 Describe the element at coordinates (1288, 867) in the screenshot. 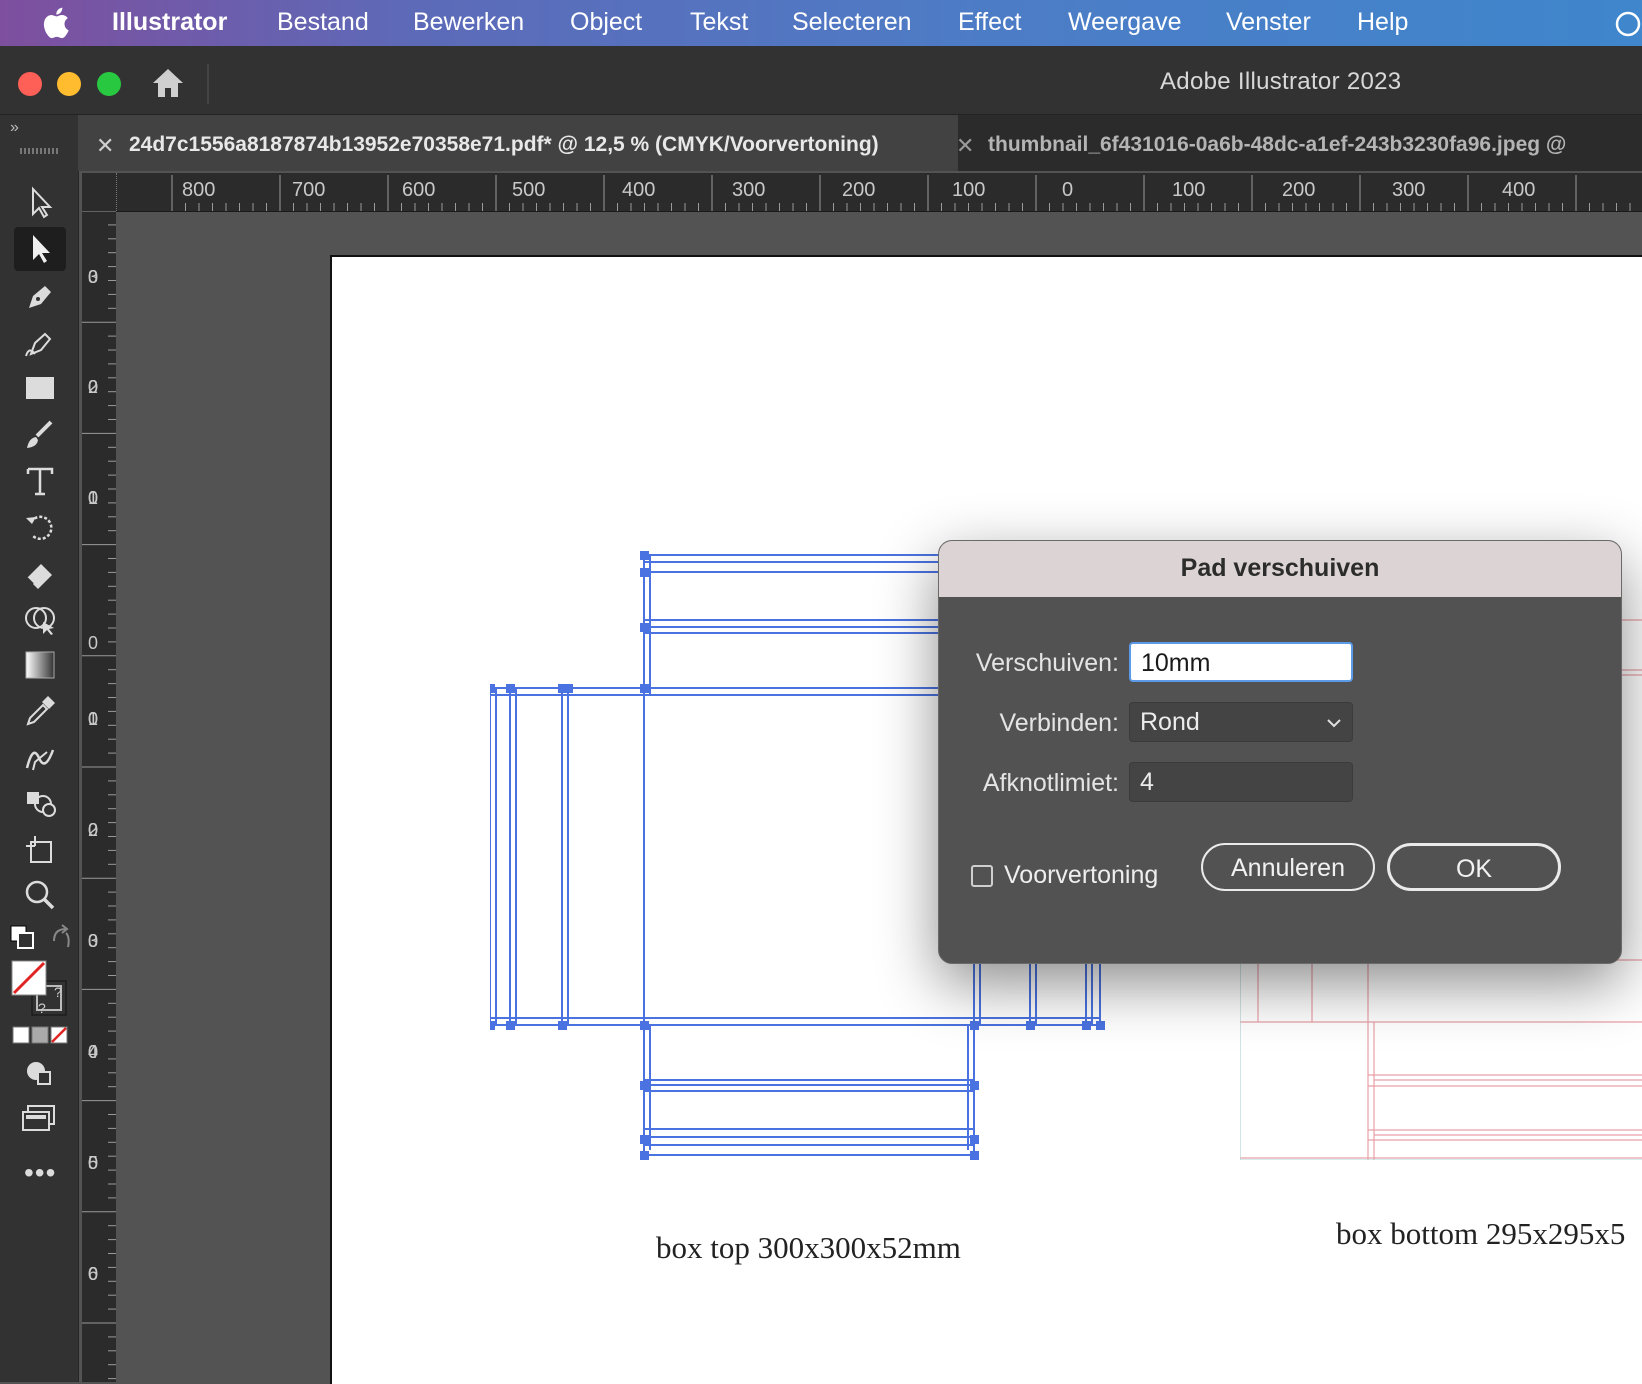

I see `cancel-button: Annuleren` at that location.